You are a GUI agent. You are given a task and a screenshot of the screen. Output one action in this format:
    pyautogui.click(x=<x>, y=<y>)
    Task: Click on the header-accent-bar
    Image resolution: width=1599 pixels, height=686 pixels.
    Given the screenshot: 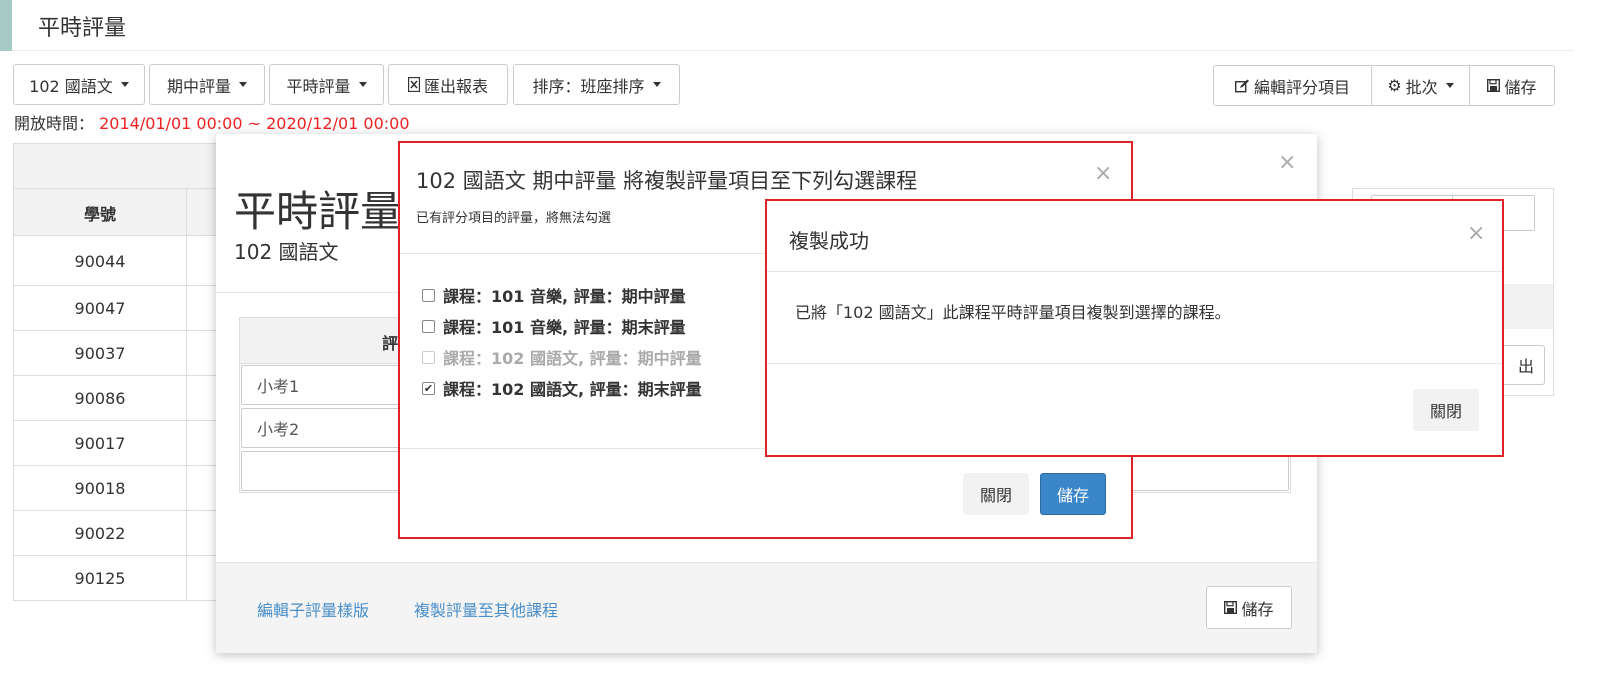 What is the action you would take?
    pyautogui.click(x=6, y=25)
    